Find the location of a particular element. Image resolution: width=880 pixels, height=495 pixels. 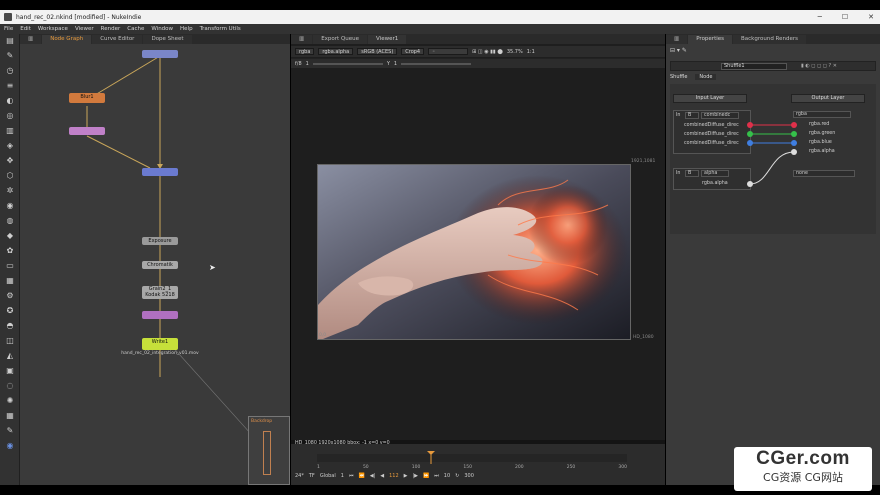

node-write: Write1 is located at coordinates (160, 344).